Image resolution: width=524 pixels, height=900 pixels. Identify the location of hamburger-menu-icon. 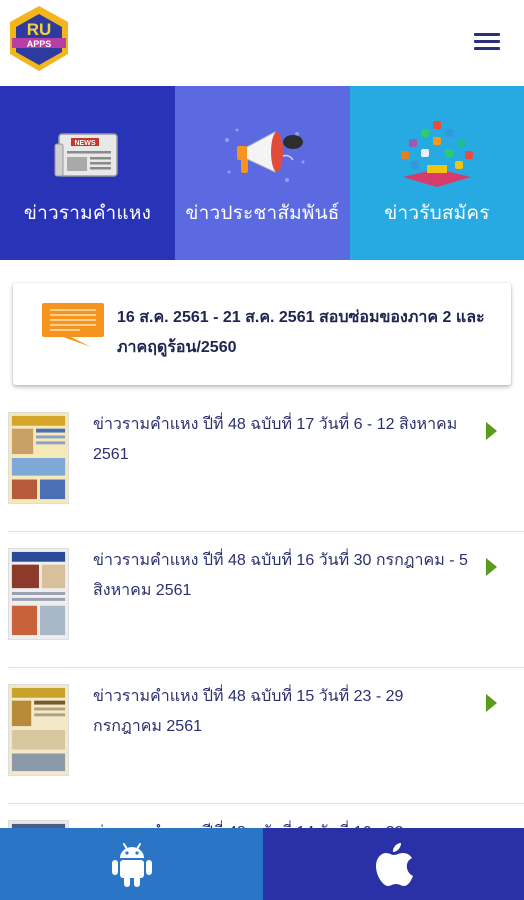
(487, 42).